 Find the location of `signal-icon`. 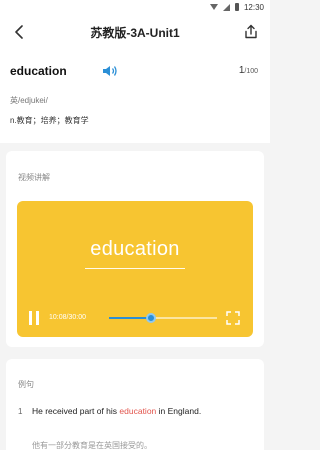

signal-icon is located at coordinates (226, 7).